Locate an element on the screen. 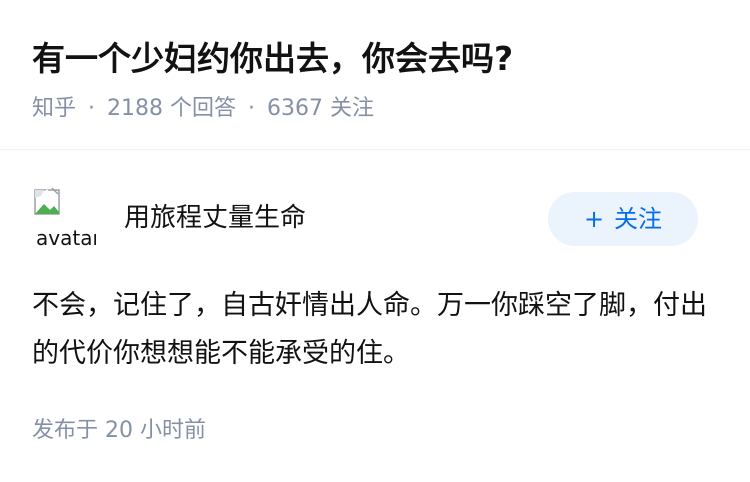 The image size is (750, 482). answer-time: 发布于 20 小时前 is located at coordinates (119, 431).